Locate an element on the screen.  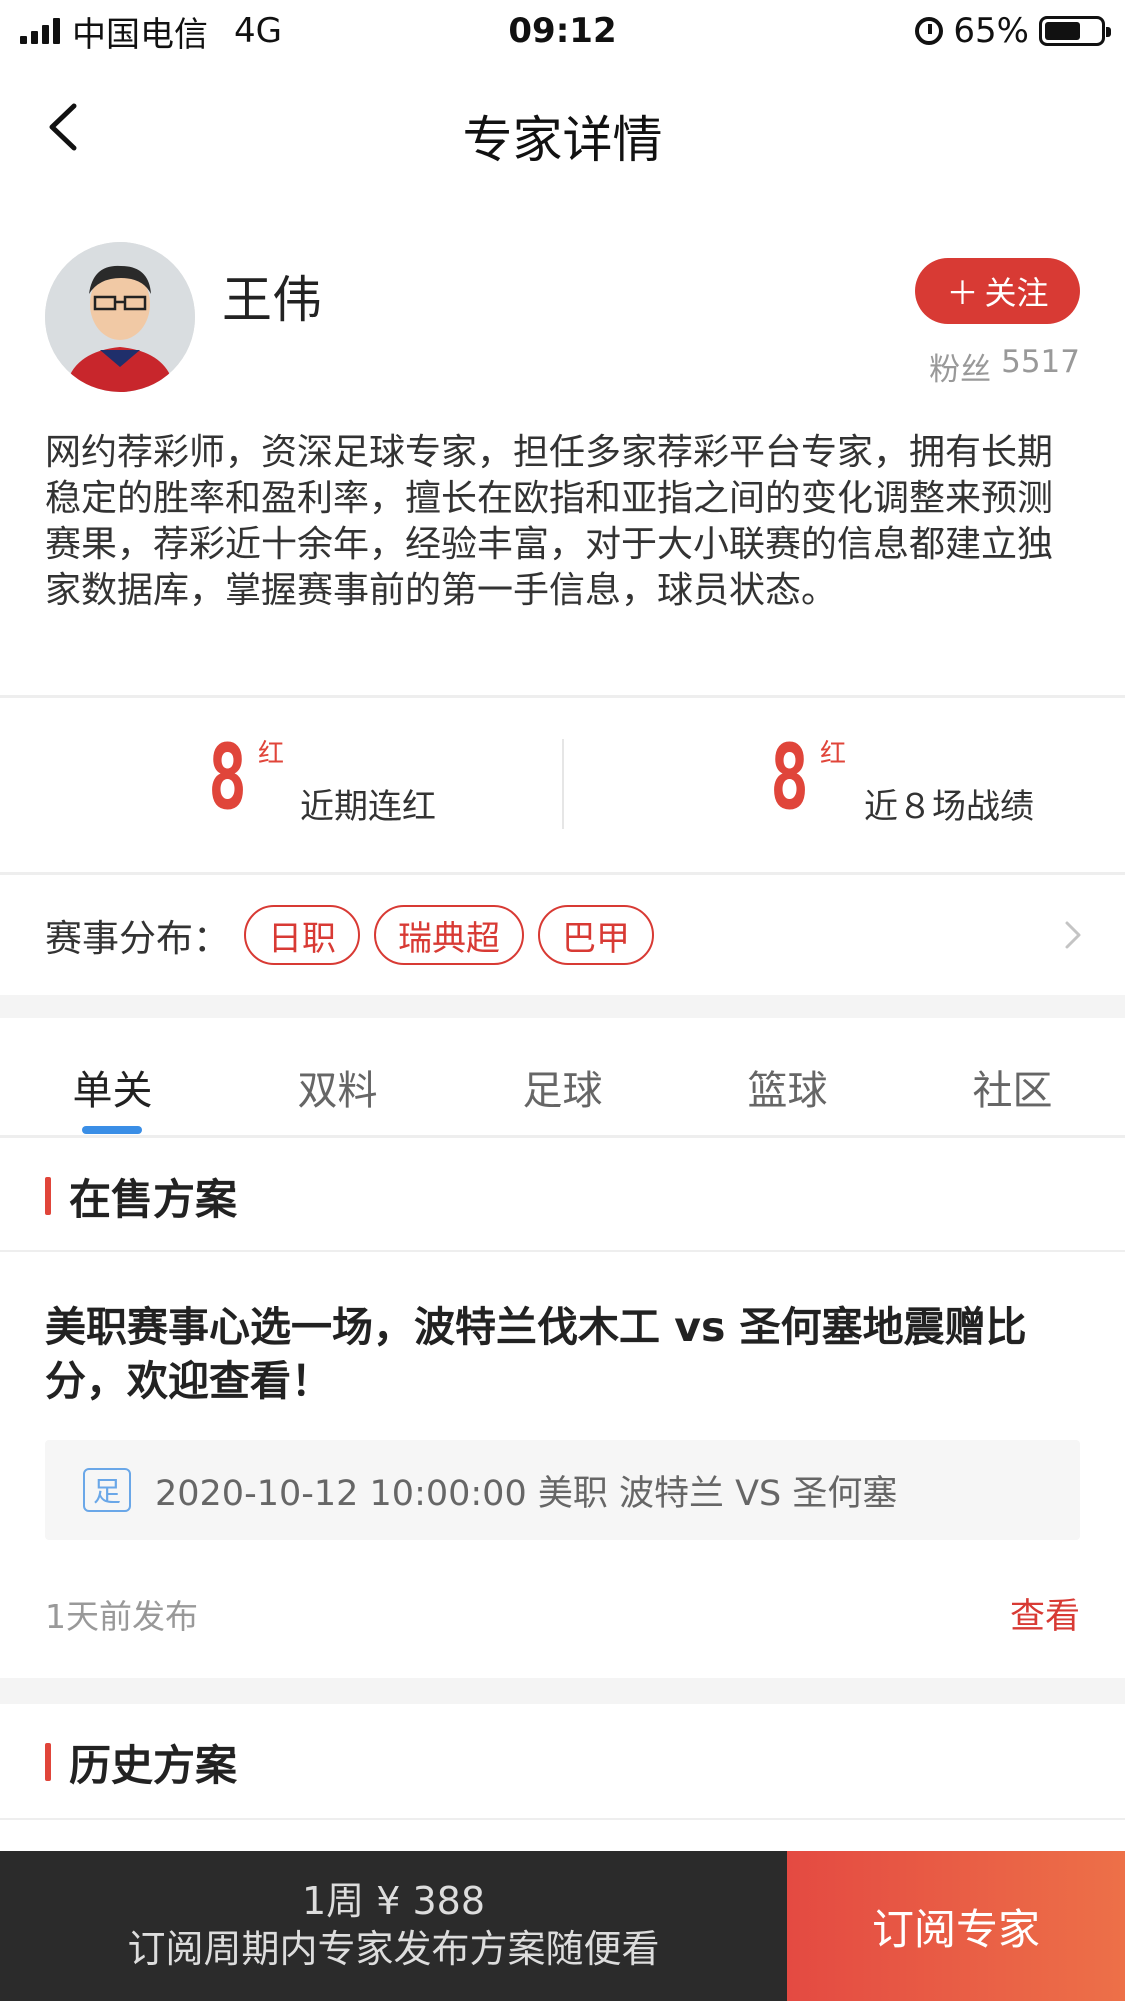
match-info-box: 足 2020-10-12 10:00:00 美职 波特兰 VS 圣何塞 is located at coordinates (562, 1490).